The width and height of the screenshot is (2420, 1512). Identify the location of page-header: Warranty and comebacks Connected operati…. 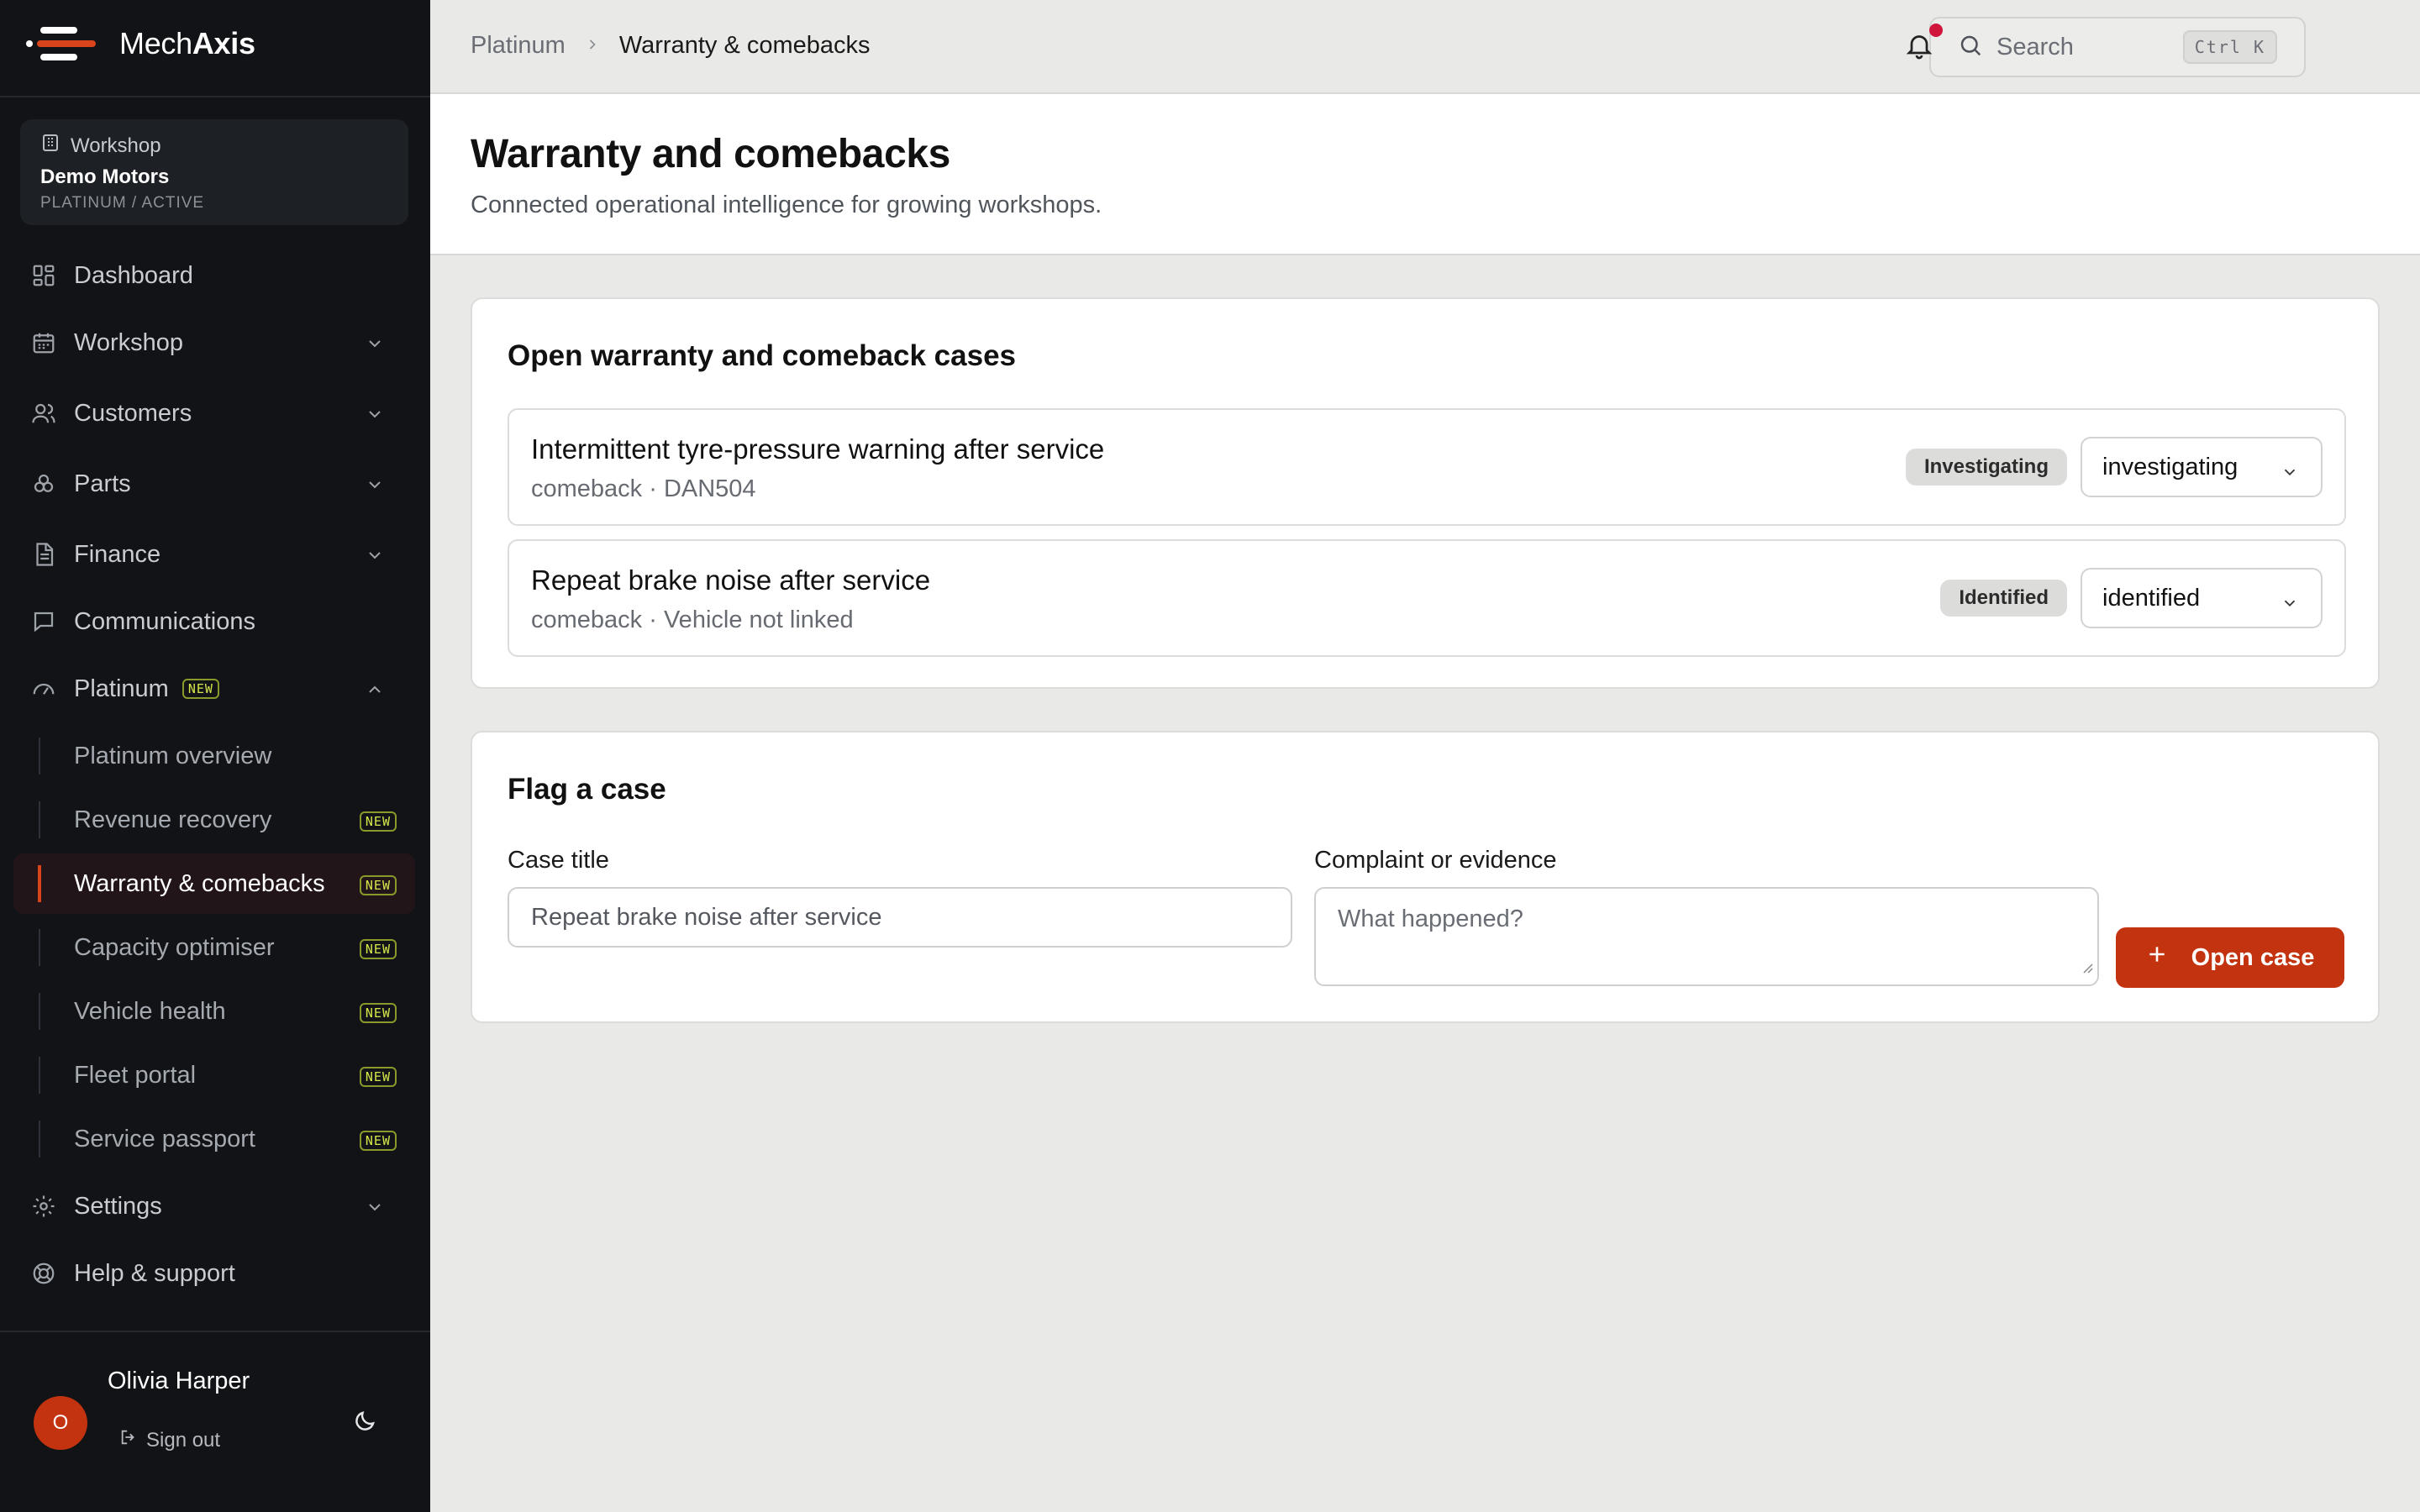
(1425, 174).